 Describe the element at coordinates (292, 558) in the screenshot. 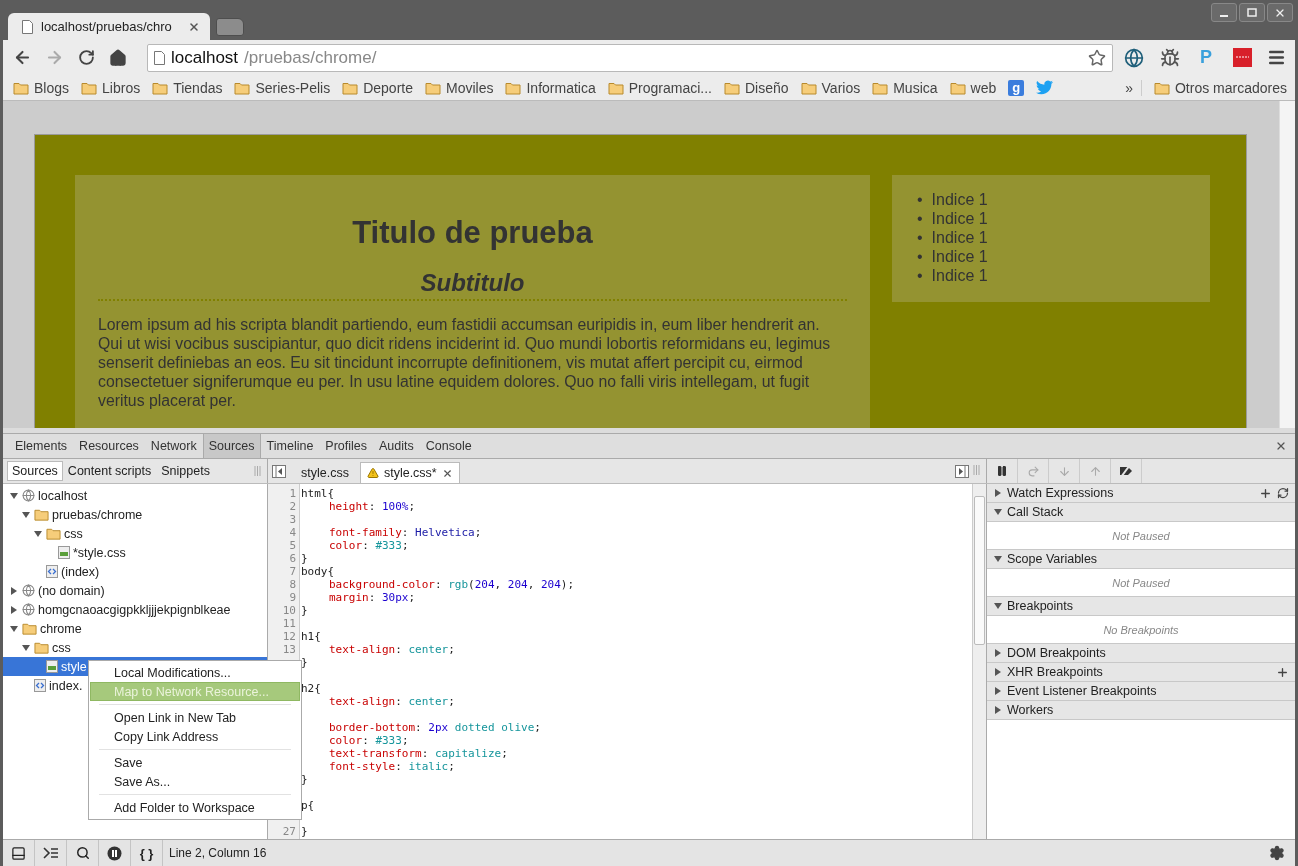

I see `line-number: 6` at that location.